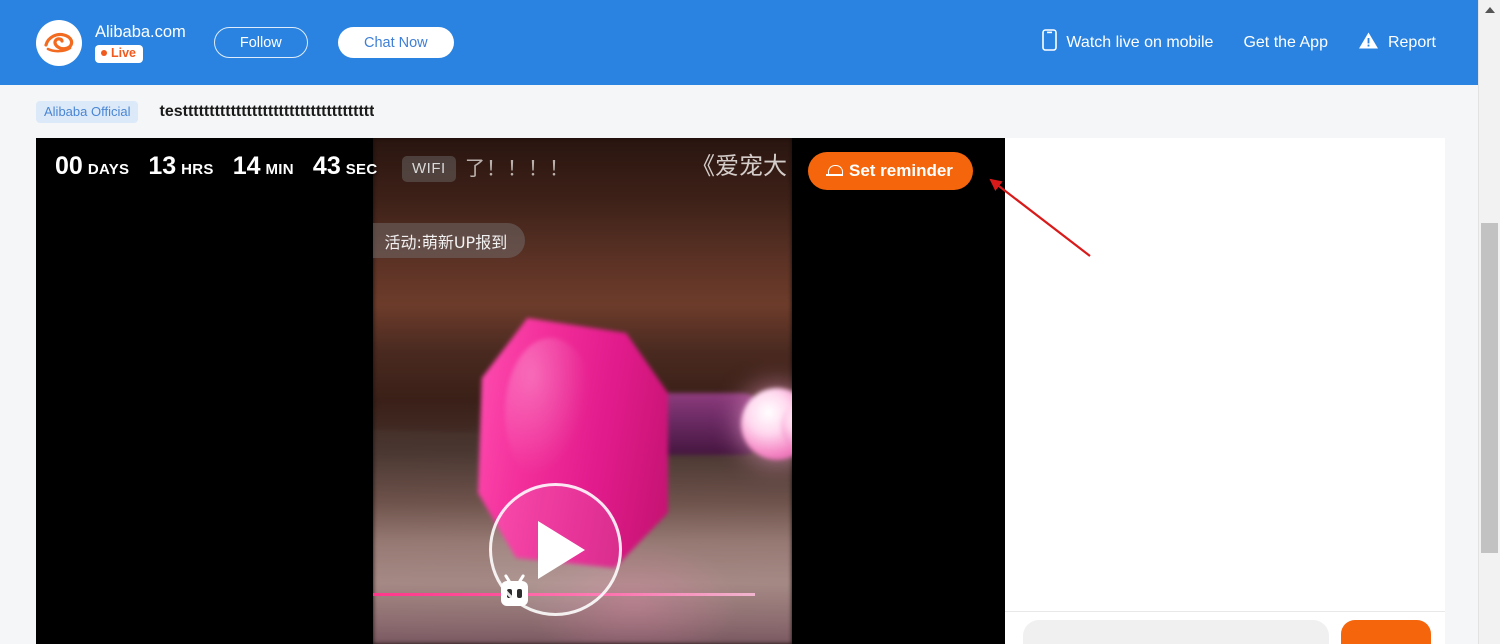  I want to click on chat-input-row, so click(1225, 628).